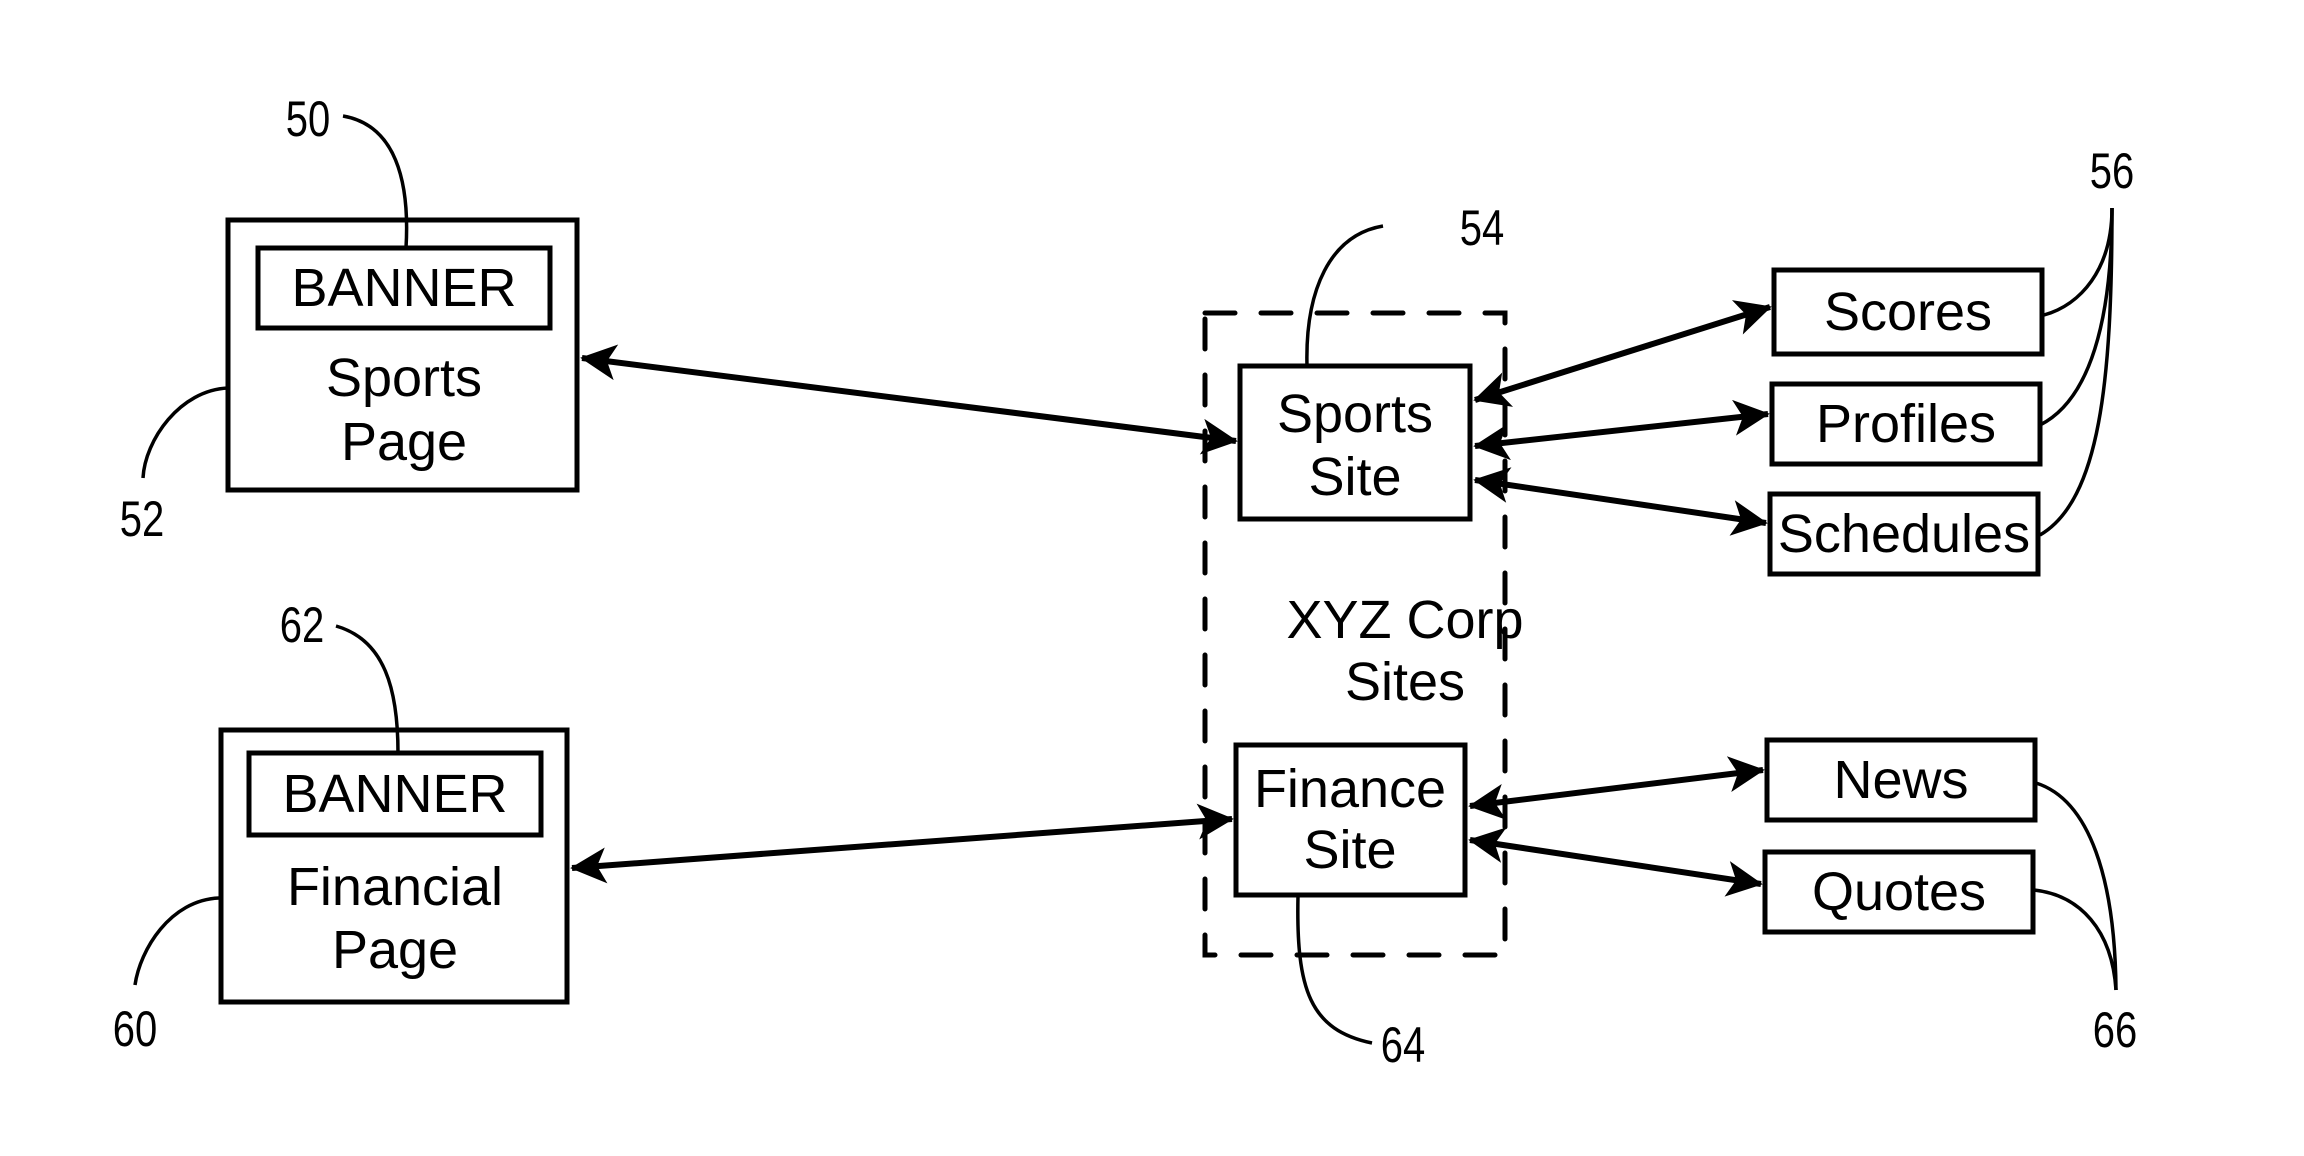 The width and height of the screenshot is (2304, 1156). Describe the element at coordinates (2075, 939) in the screenshot. I see `ref-leader-66-quotes` at that location.